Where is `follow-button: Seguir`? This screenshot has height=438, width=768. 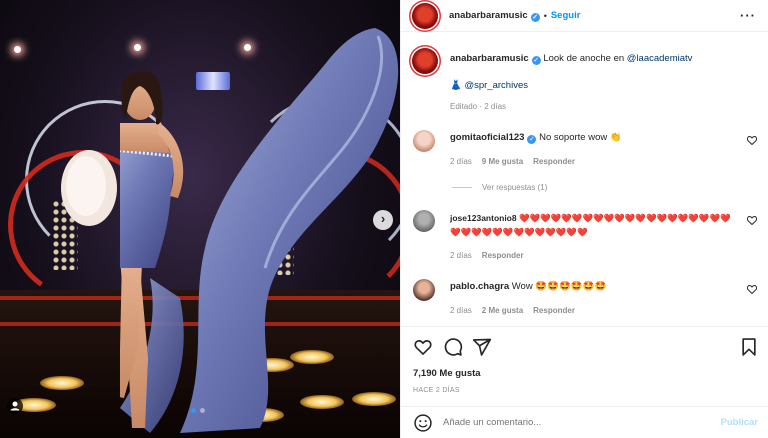 follow-button: Seguir is located at coordinates (566, 15).